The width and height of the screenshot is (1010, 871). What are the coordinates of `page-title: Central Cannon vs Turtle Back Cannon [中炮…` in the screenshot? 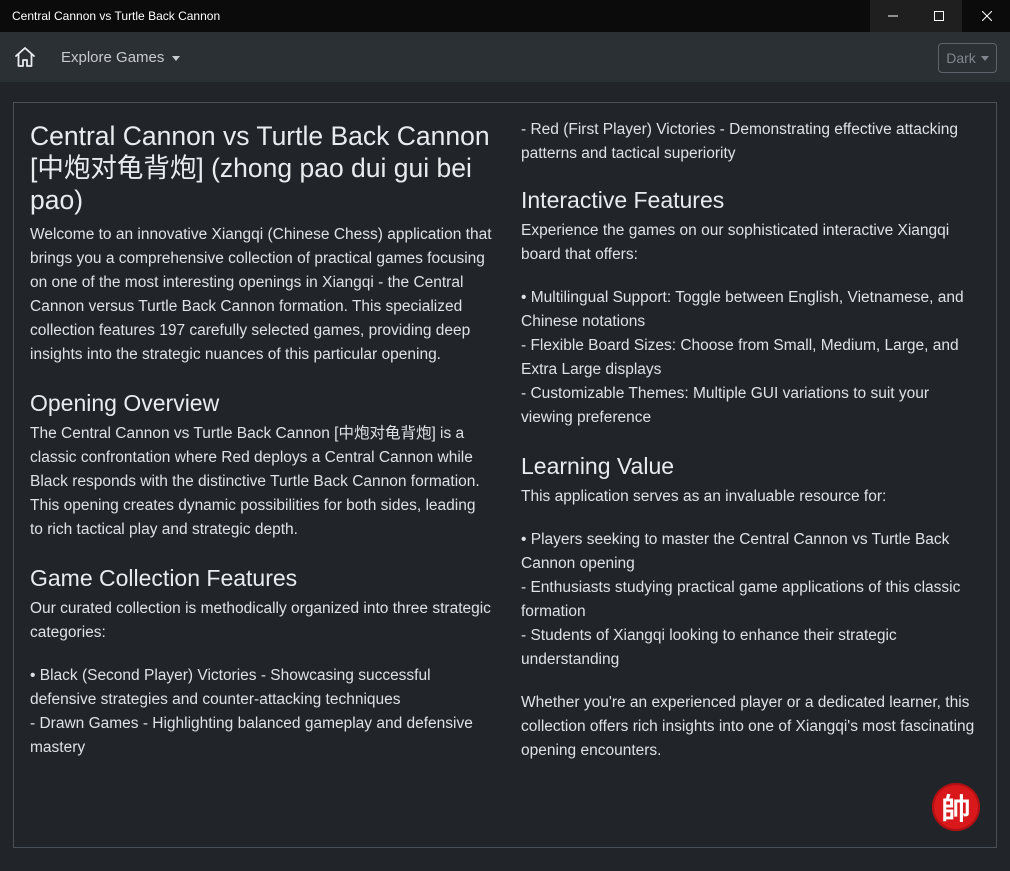 It's located at (260, 168).